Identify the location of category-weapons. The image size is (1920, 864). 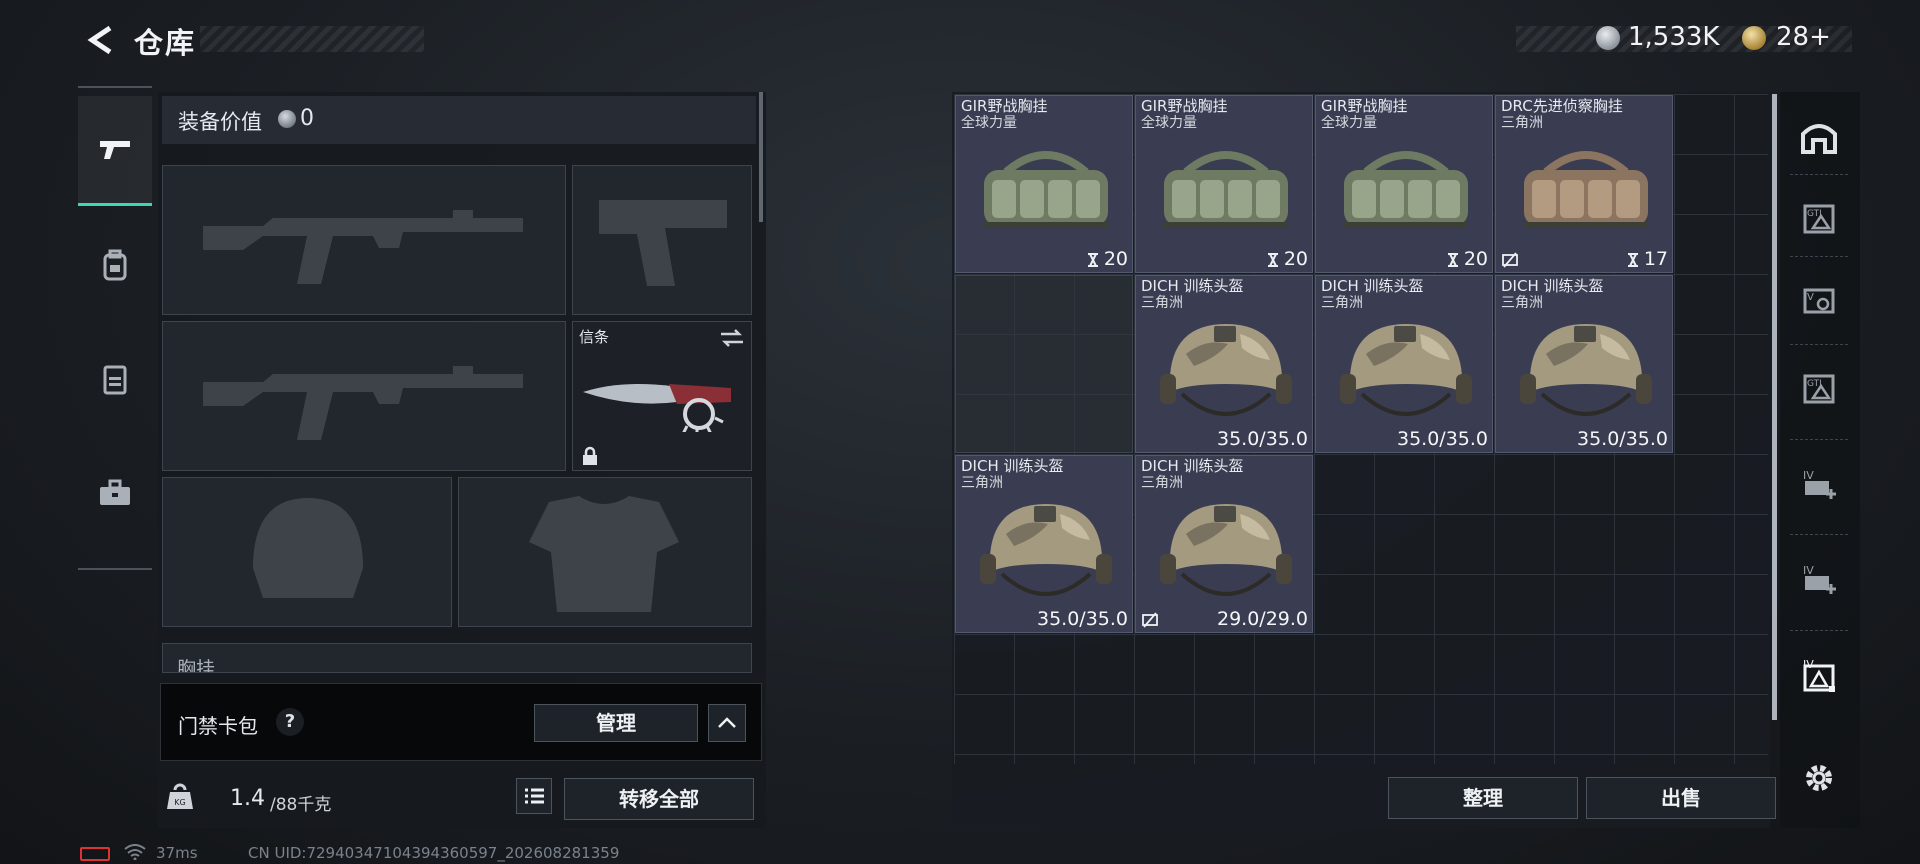
(115, 151).